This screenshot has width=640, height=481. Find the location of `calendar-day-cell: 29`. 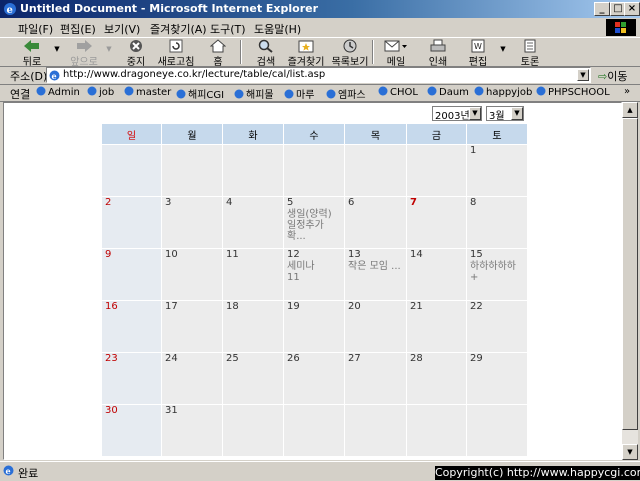

calendar-day-cell: 29 is located at coordinates (497, 378).